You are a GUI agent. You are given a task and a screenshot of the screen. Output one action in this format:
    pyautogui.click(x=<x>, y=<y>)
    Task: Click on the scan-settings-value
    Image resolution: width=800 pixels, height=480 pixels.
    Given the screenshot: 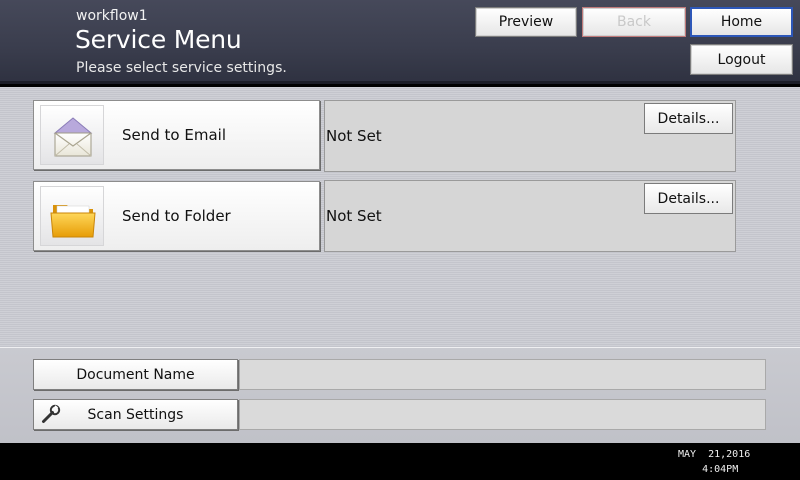 What is the action you would take?
    pyautogui.click(x=502, y=414)
    